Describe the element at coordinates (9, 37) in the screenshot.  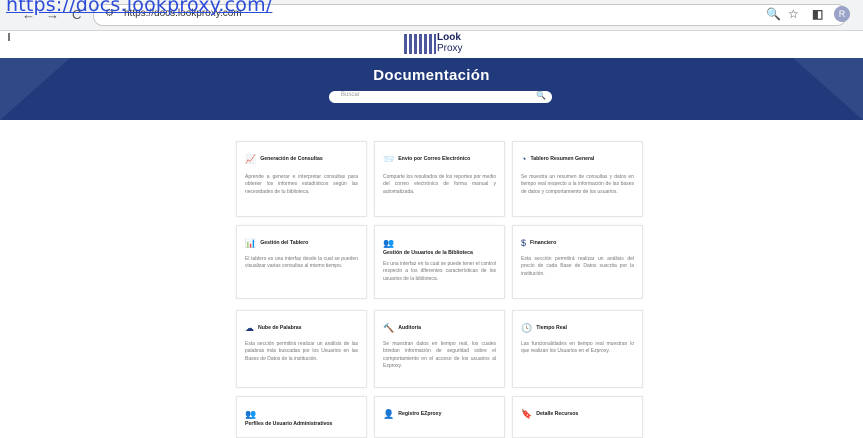
I see `left-edge-marker` at that location.